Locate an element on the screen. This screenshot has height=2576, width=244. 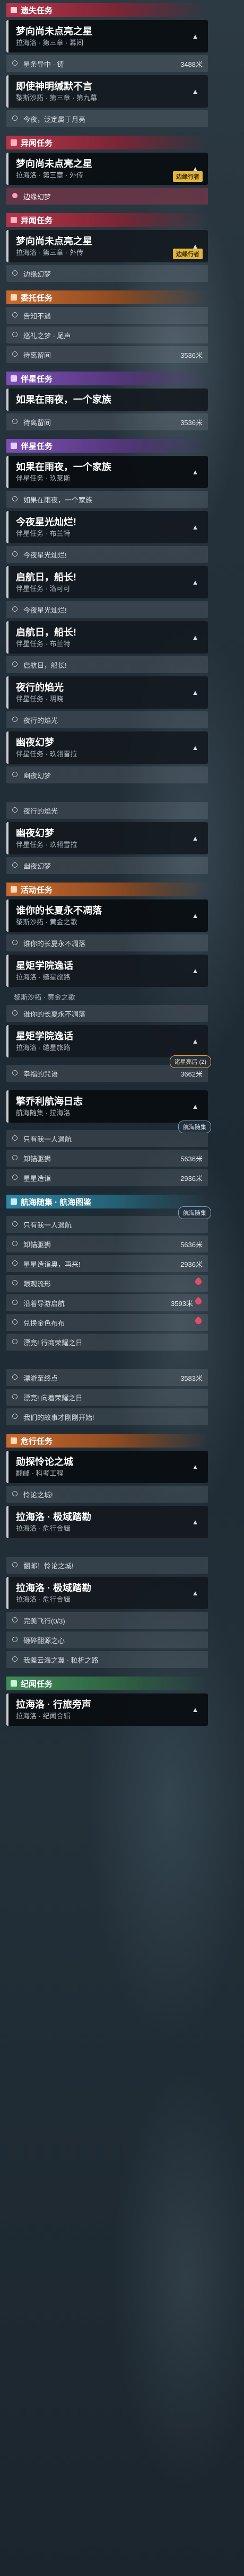
section-header-commission: 委托任务 is located at coordinates (107, 297).